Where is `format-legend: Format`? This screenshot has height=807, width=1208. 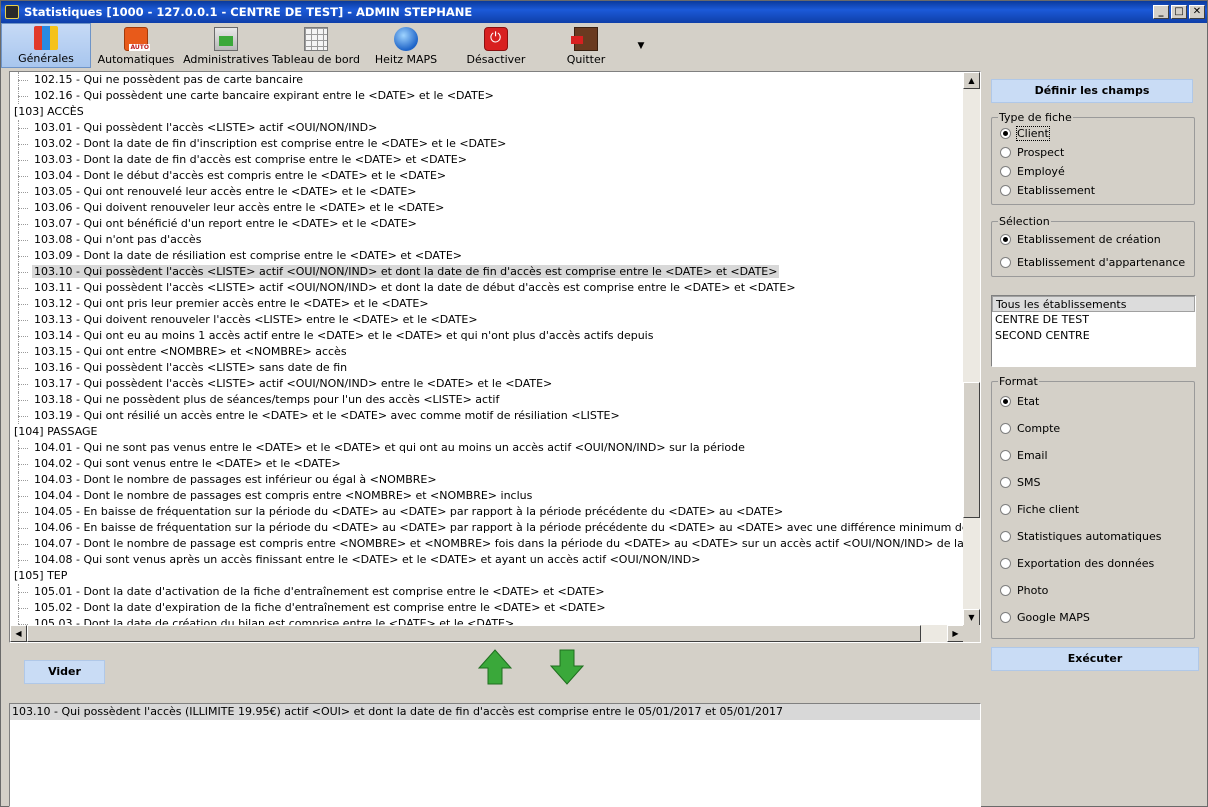
format-legend: Format is located at coordinates (1018, 381).